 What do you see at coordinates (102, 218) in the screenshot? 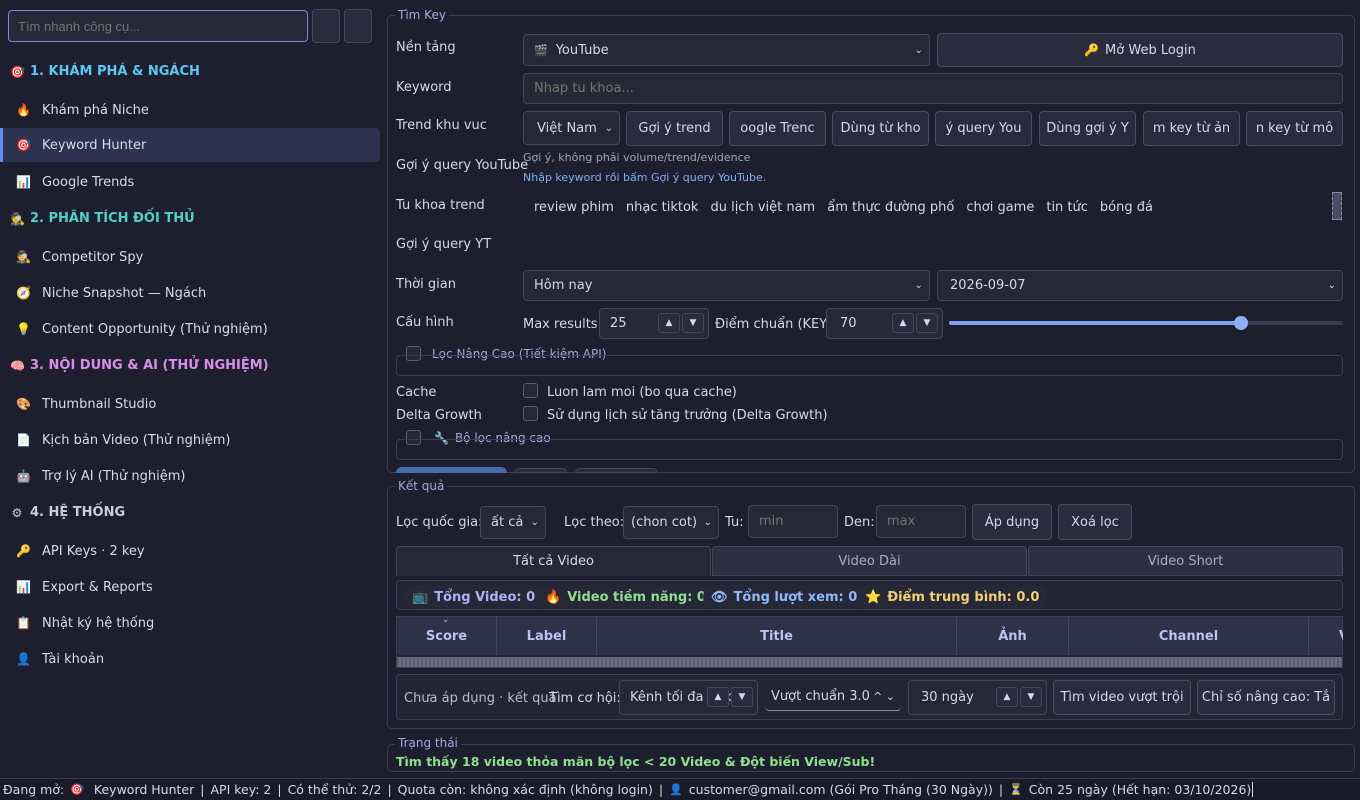
I see `section-phan-tich: 🕵 2. PHÂN TÍCH ĐỐI THỦ` at bounding box center [102, 218].